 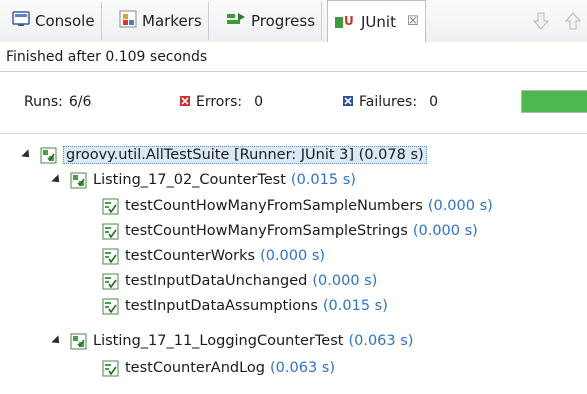 I want to click on runs-value: 6/6, so click(x=80, y=102).